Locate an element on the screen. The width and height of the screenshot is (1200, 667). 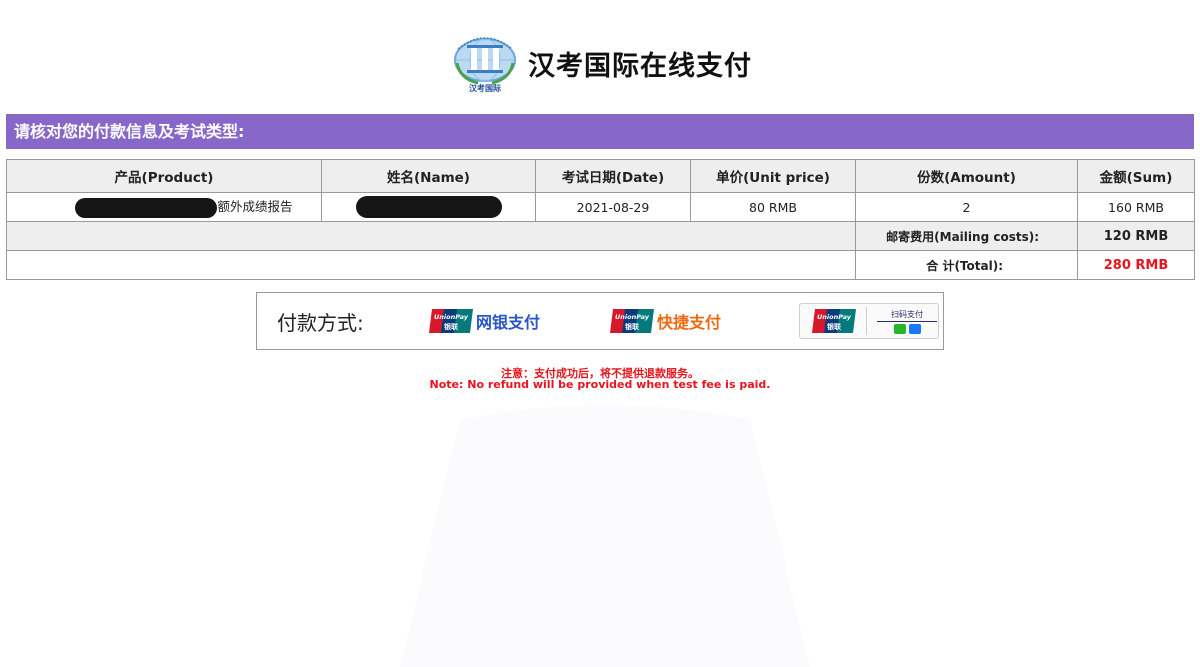
product-suffix: 额外成绩报告 is located at coordinates (255, 207).